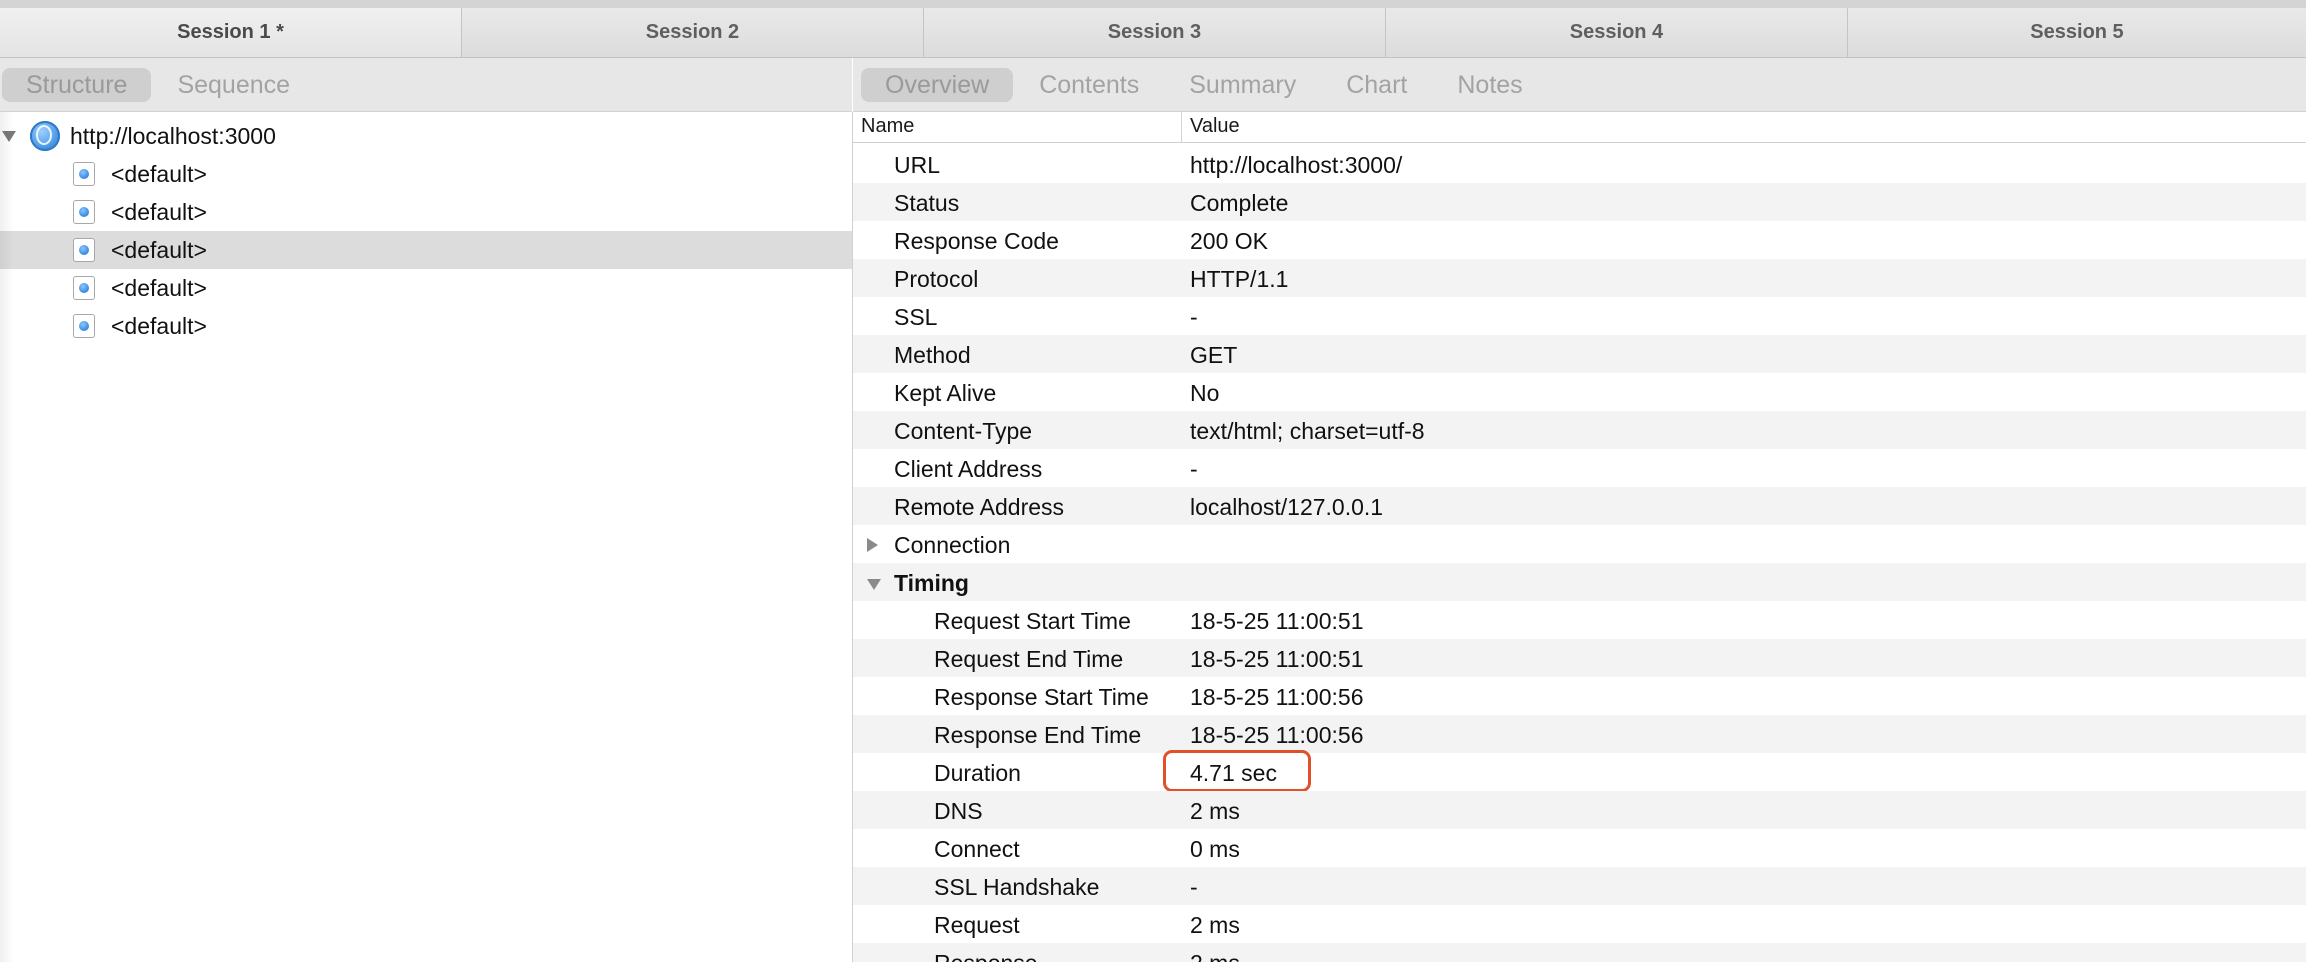 This screenshot has height=962, width=2306. Describe the element at coordinates (952, 545) in the screenshot. I see `row-name: Connection` at that location.